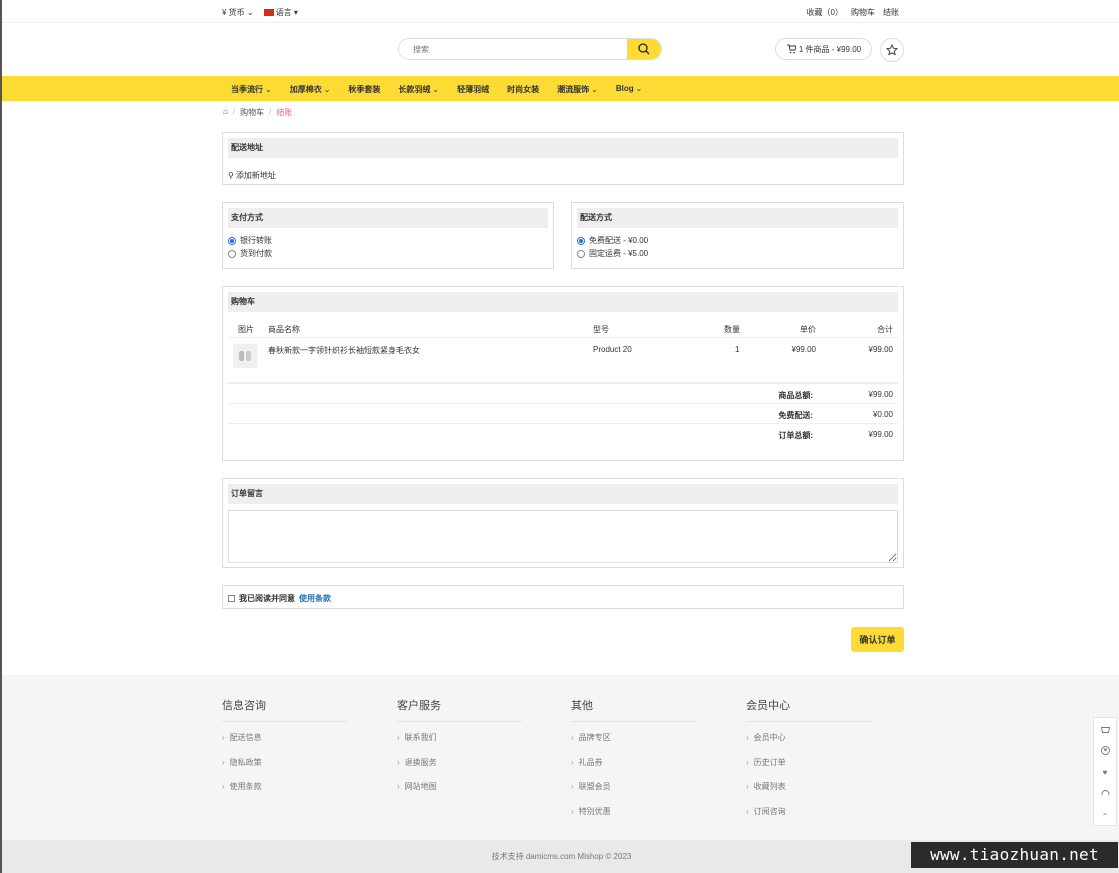  What do you see at coordinates (808, 793) in the screenshot?
I see `footer-link: 收藏列表` at bounding box center [808, 793].